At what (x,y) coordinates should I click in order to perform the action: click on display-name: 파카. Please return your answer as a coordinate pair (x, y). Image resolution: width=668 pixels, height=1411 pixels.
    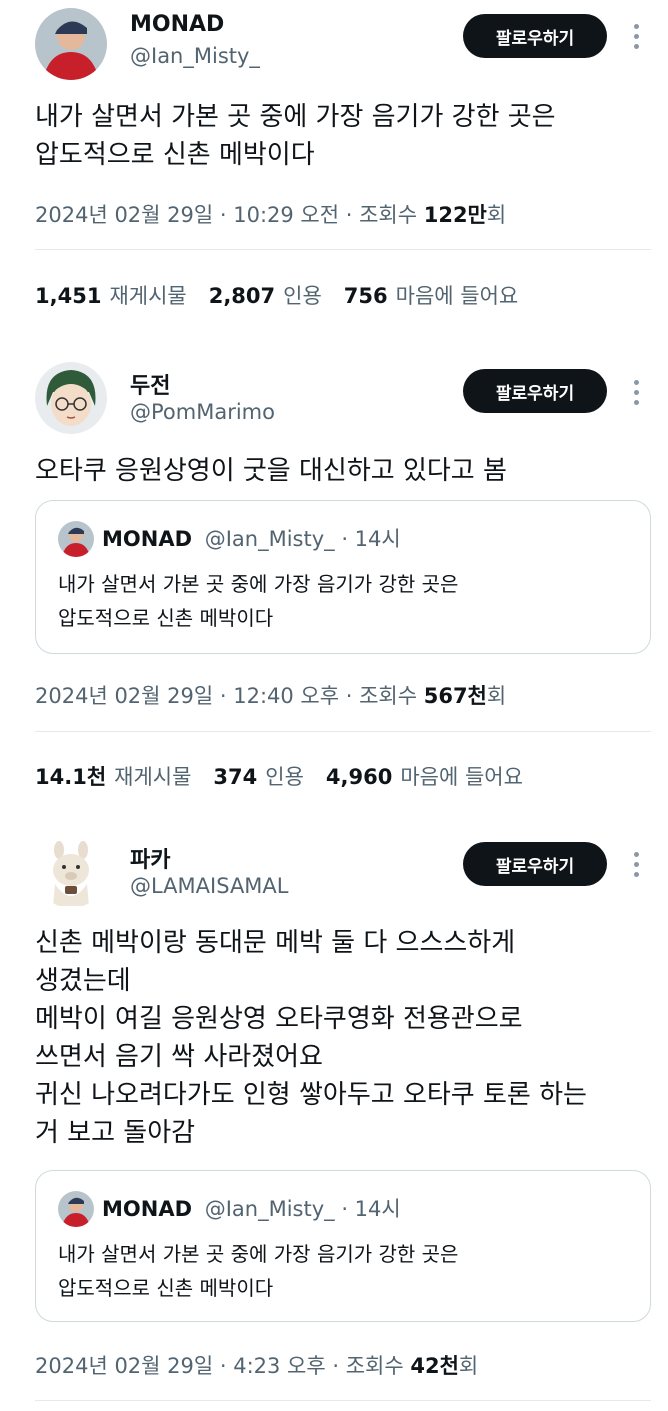
    Looking at the image, I should click on (150, 858).